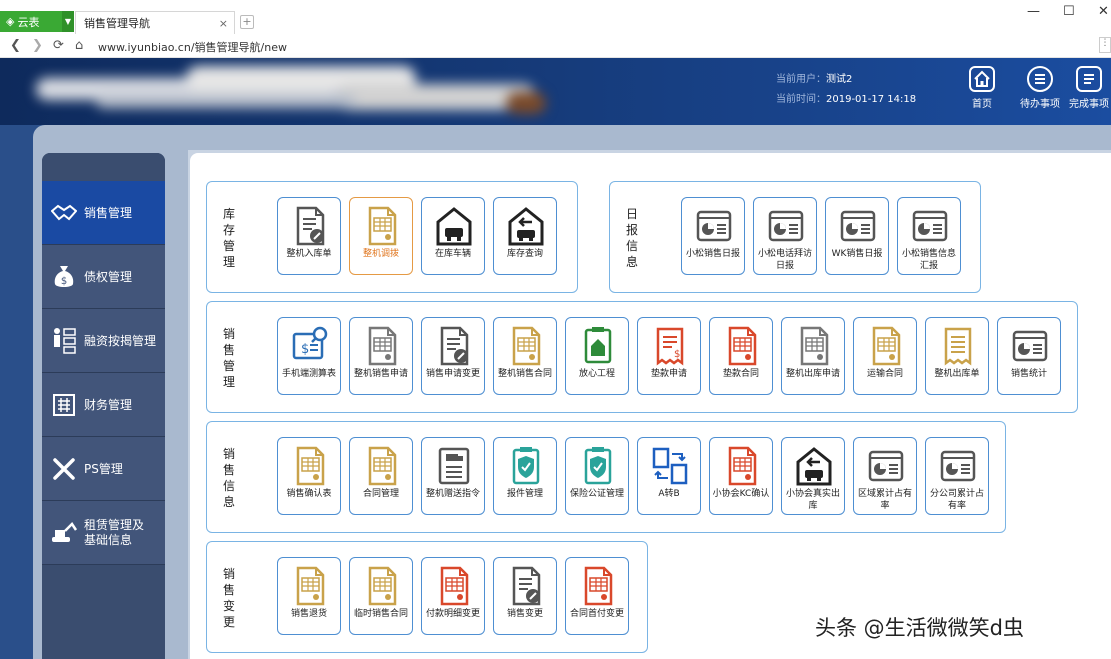 The height and width of the screenshot is (659, 1111). Describe the element at coordinates (929, 236) in the screenshot. I see `tile-daily-3: 小松销售信息汇报` at that location.